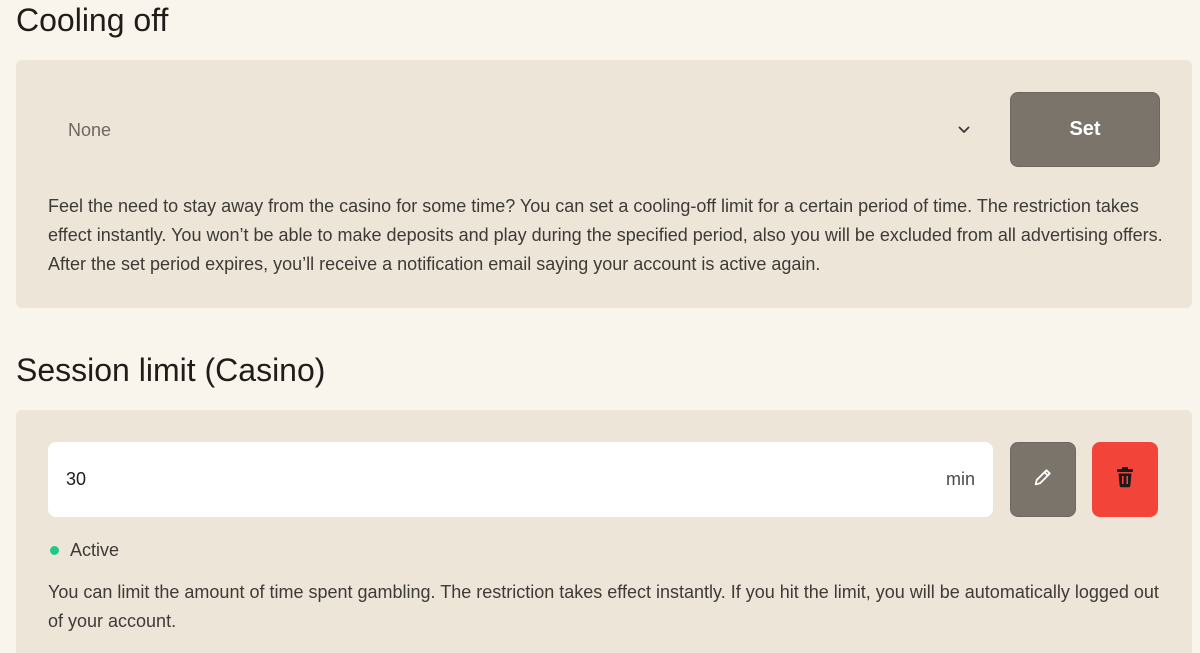 The width and height of the screenshot is (1200, 653). I want to click on status-dot, so click(54, 550).